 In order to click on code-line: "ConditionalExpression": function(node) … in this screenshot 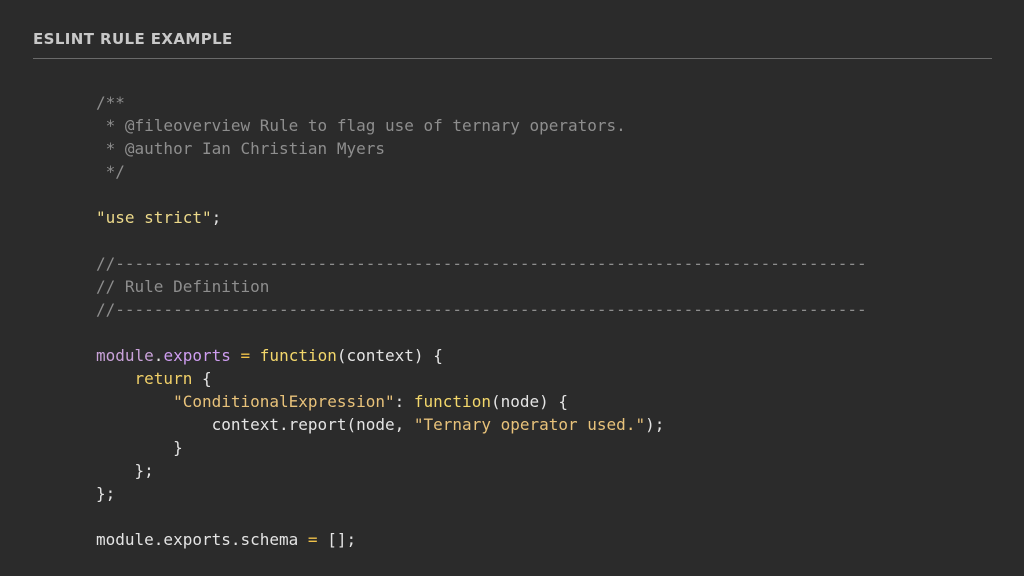, I will do `click(481, 401)`.